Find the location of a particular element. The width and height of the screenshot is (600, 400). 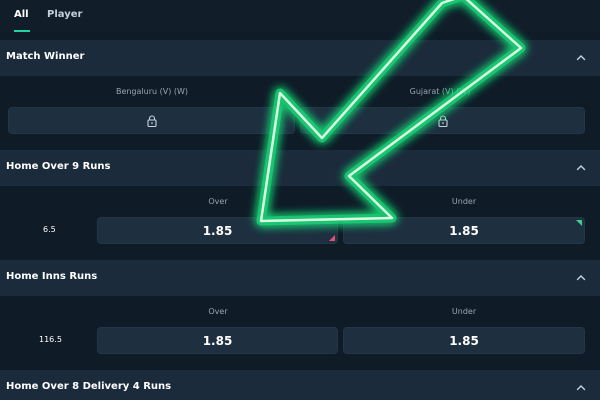

market-header-home-over-8-delivery-4-runs: Home Over 8 Delivery 4 Runs is located at coordinates (300, 385).